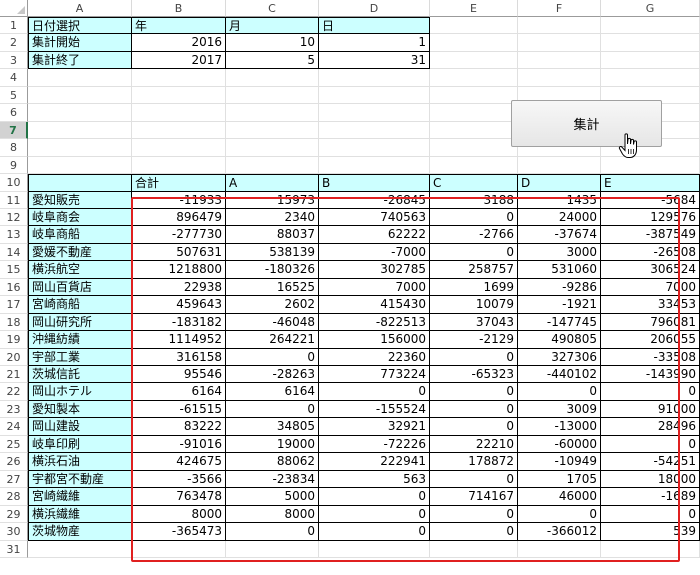 The image size is (700, 575). What do you see at coordinates (80, 462) in the screenshot?
I see `company-name-cell: 横浜石油` at bounding box center [80, 462].